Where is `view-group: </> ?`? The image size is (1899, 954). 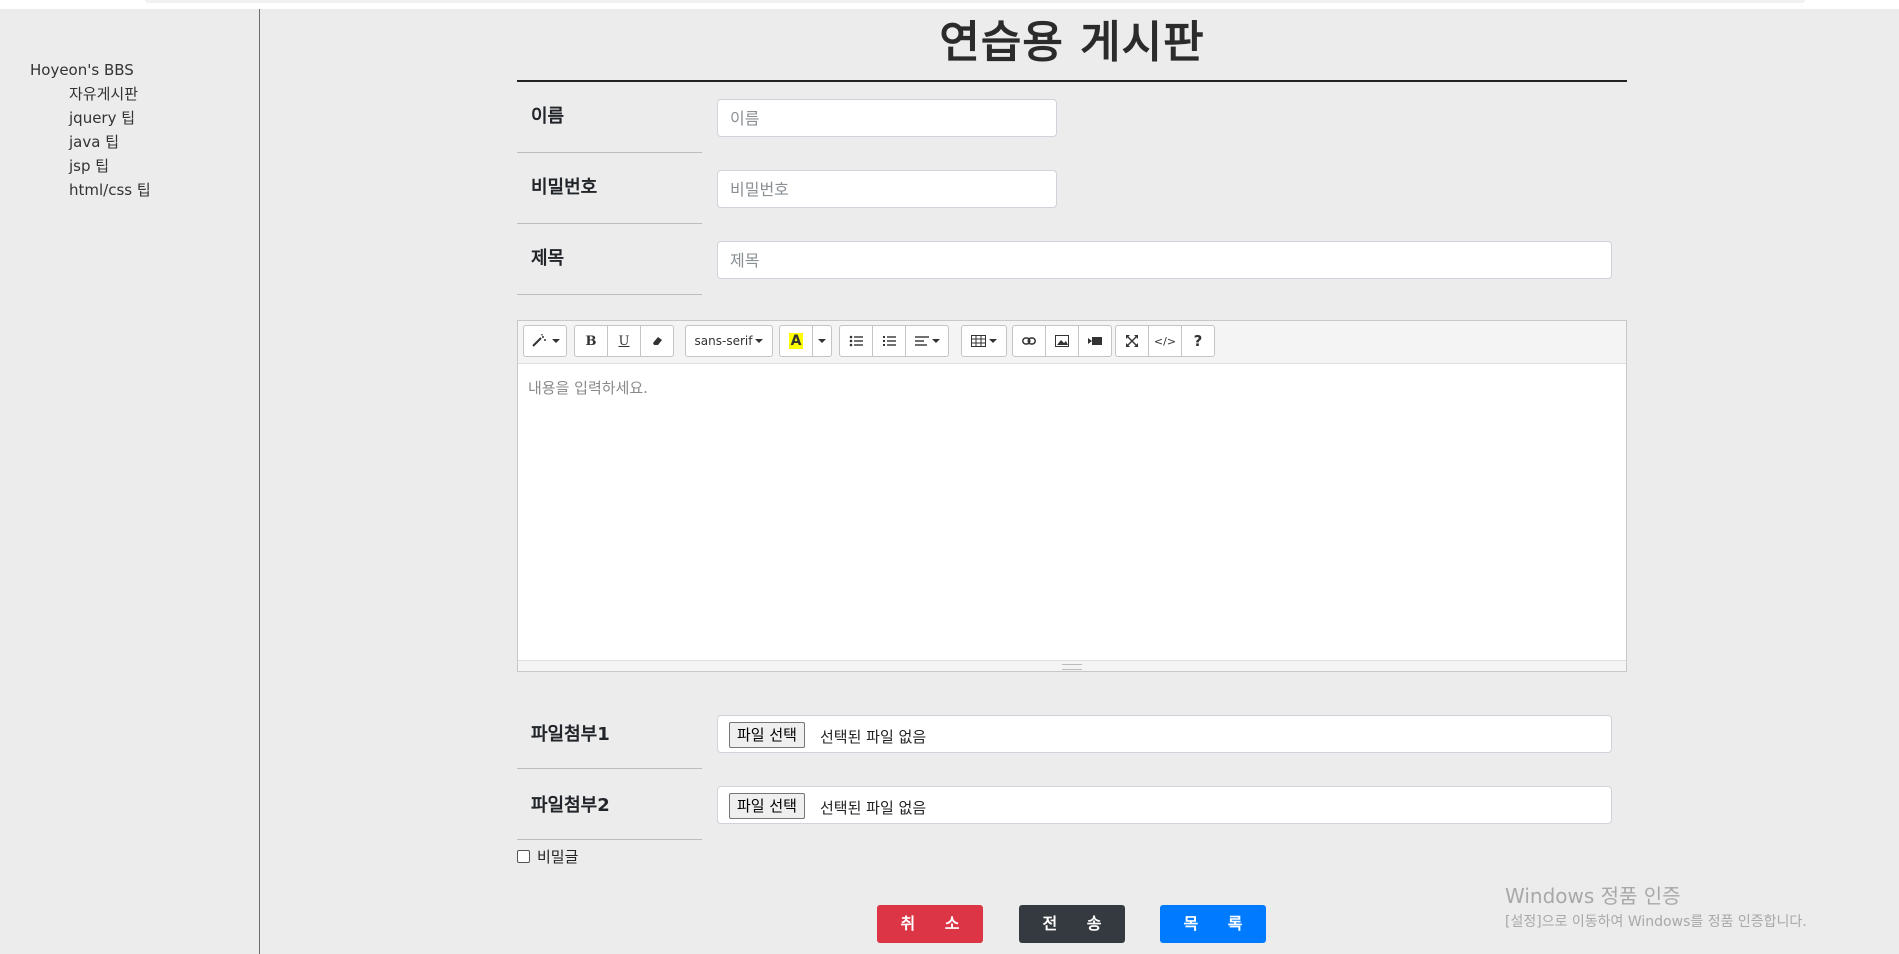
view-group: </> ? is located at coordinates (1165, 341).